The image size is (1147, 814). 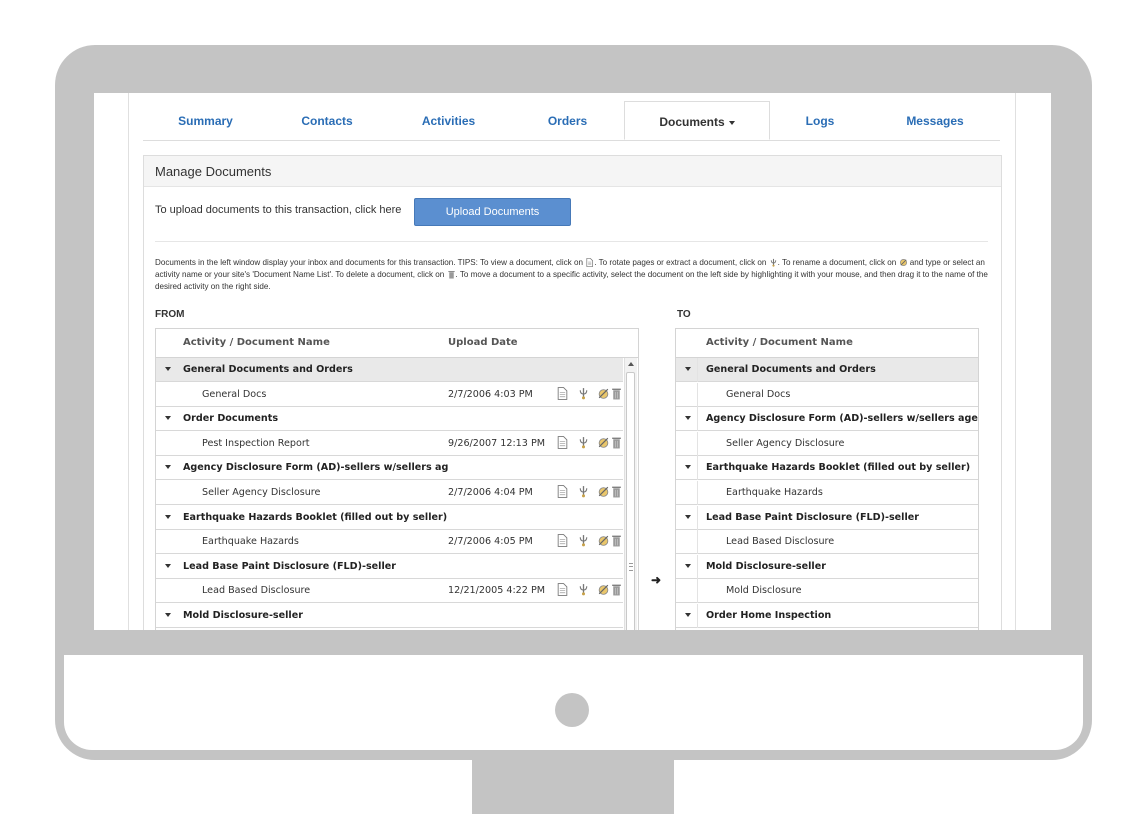 What do you see at coordinates (684, 314) in the screenshot?
I see `to-label: TO` at bounding box center [684, 314].